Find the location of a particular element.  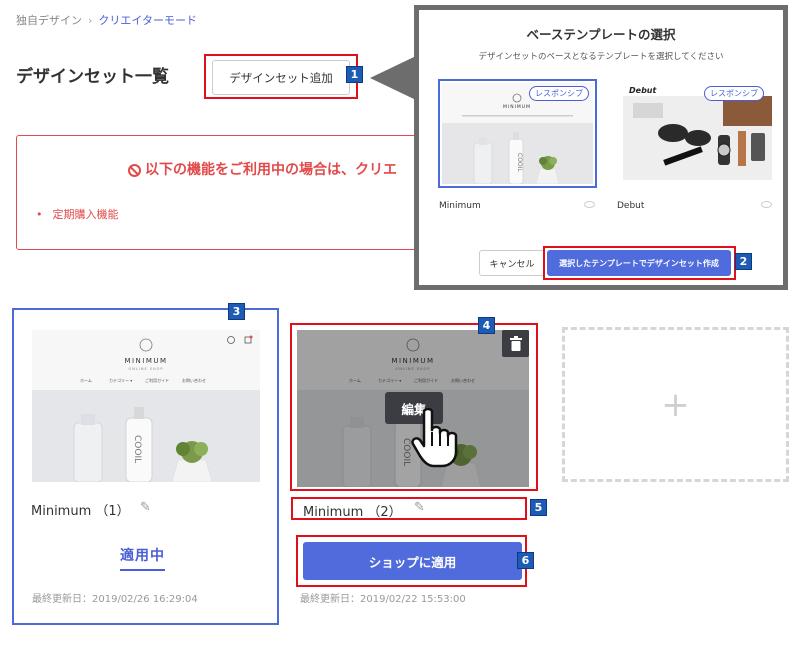

add-design-set-card: + is located at coordinates (675, 404).